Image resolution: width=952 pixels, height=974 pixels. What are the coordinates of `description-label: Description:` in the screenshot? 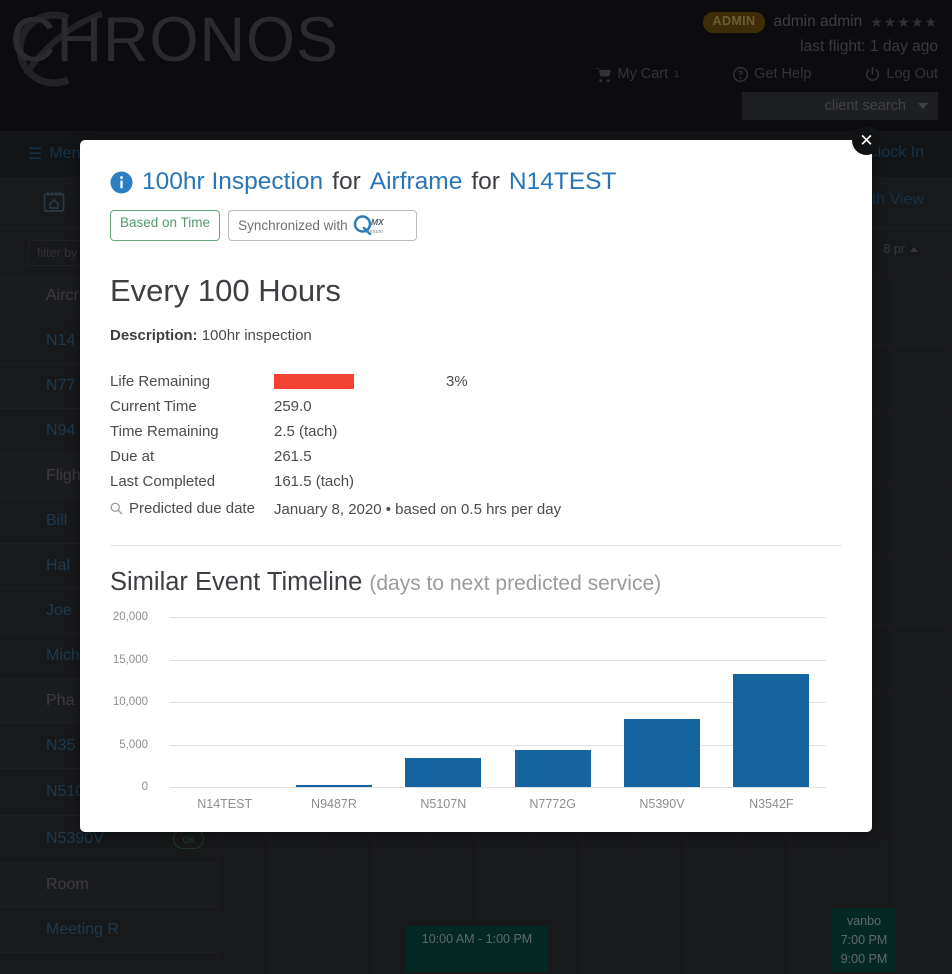 It's located at (154, 335).